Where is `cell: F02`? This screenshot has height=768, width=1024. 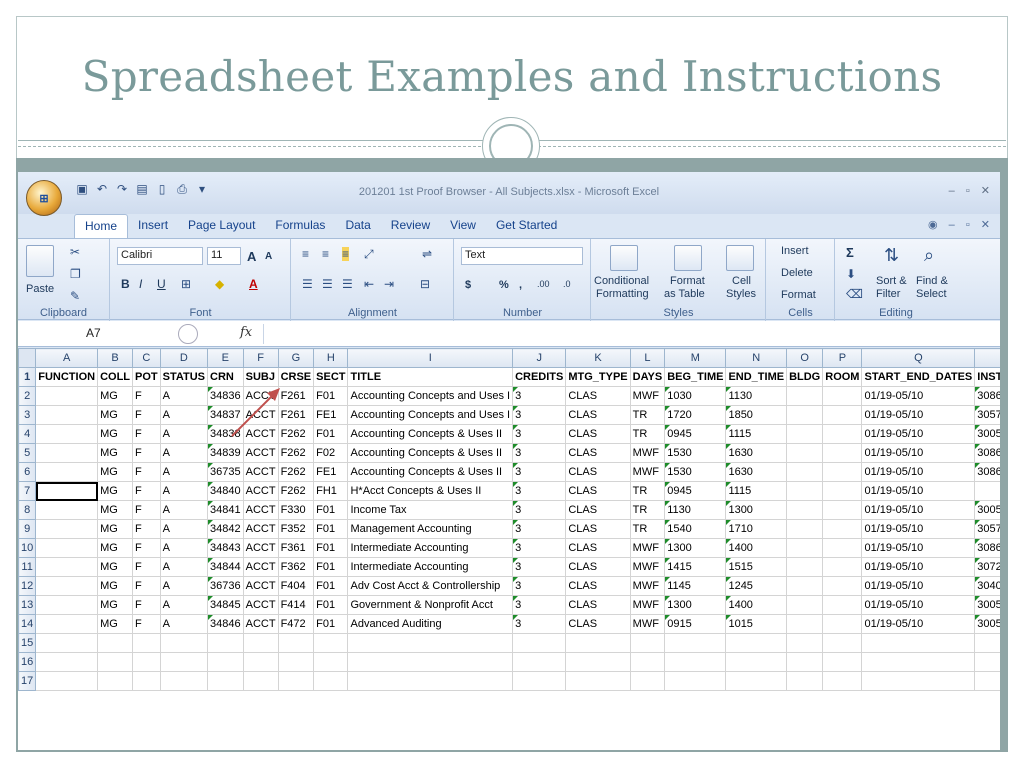
cell: F02 is located at coordinates (331, 453).